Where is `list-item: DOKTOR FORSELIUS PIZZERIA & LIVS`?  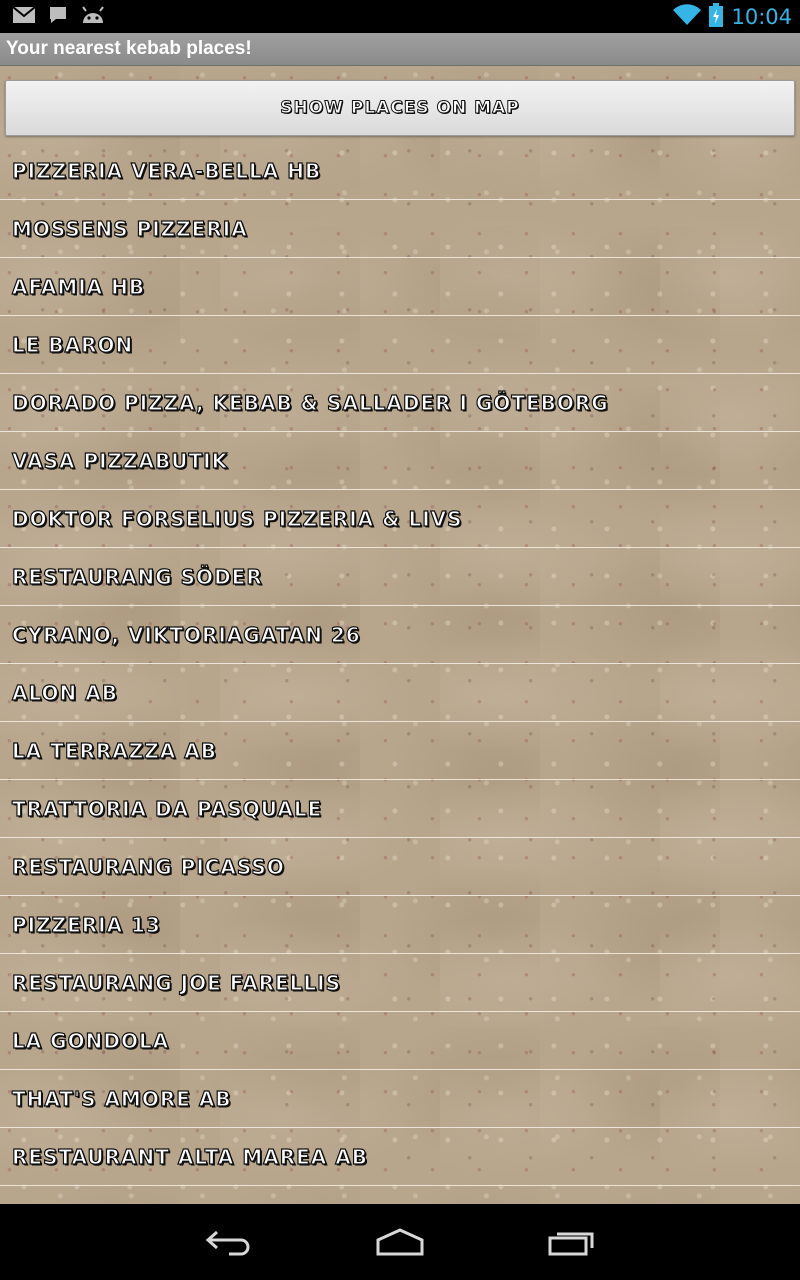
list-item: DOKTOR FORSELIUS PIZZERIA & LIVS is located at coordinates (400, 519).